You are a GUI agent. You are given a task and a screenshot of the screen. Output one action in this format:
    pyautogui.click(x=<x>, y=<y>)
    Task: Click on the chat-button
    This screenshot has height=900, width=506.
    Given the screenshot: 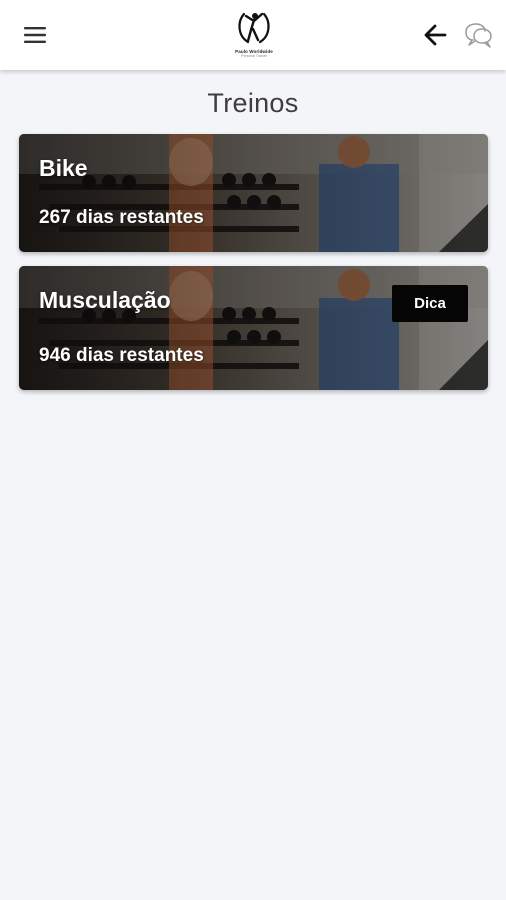 What is the action you would take?
    pyautogui.click(x=479, y=35)
    